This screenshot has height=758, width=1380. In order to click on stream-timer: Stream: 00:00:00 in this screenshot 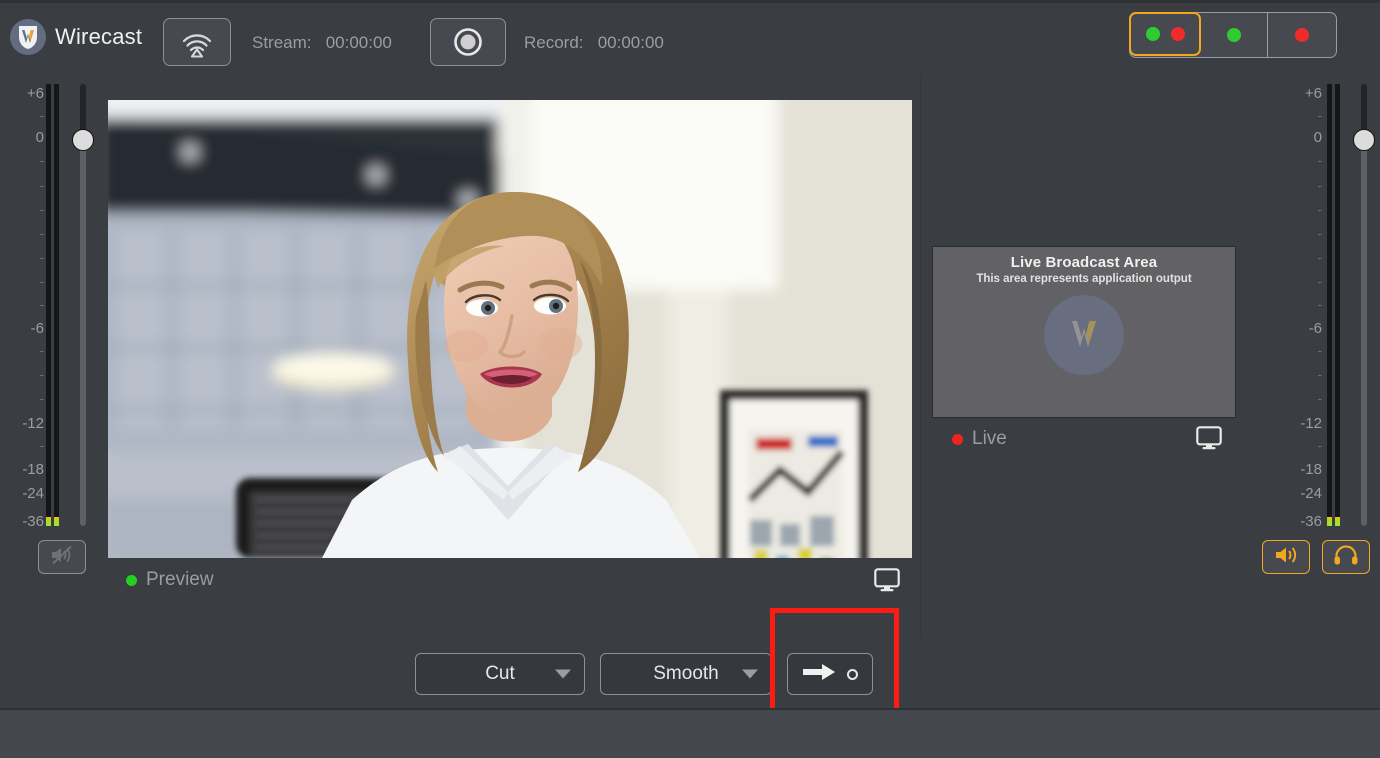, I will do `click(322, 43)`.